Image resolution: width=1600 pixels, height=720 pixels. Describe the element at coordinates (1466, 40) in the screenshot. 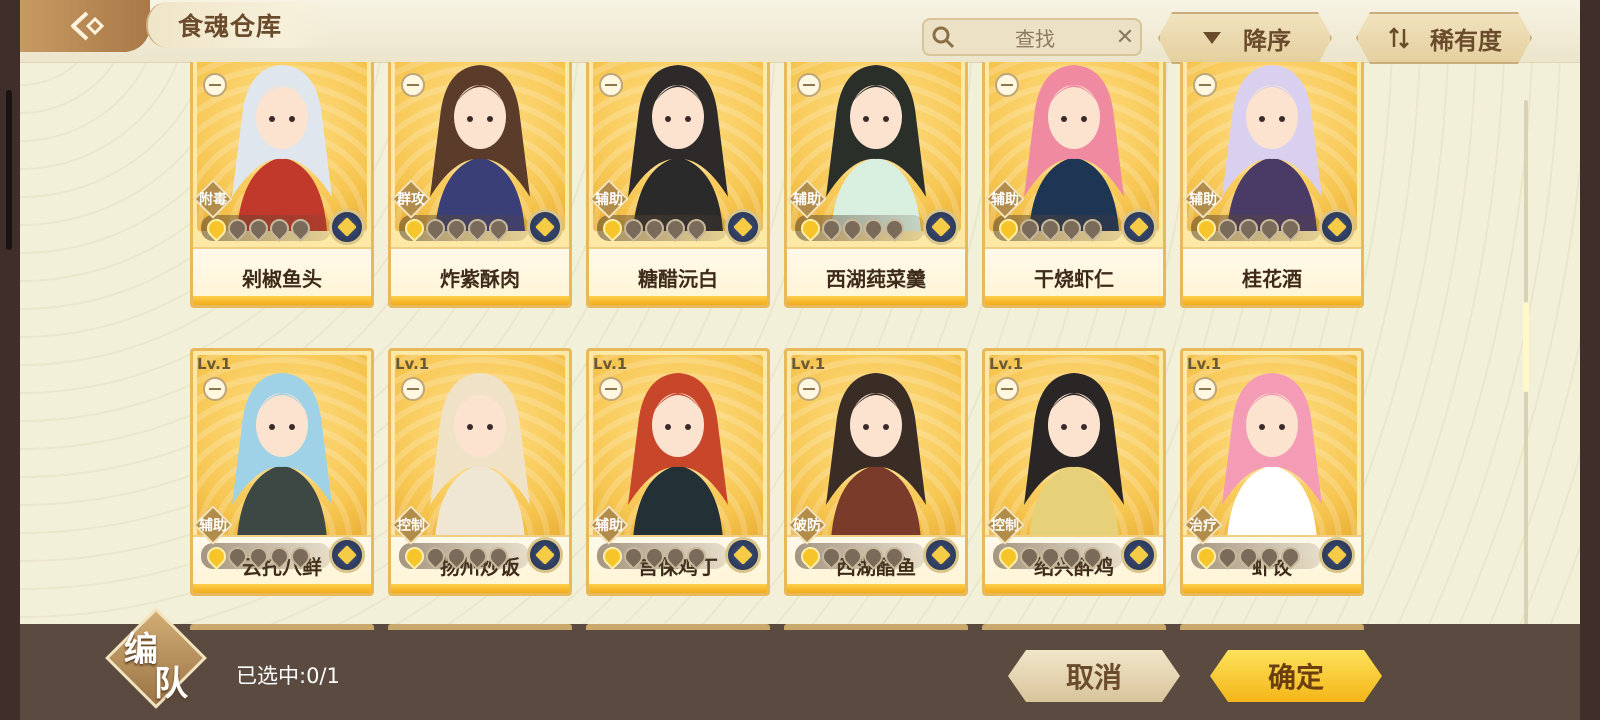

I see `rarity-sort-label: 稀有度` at that location.